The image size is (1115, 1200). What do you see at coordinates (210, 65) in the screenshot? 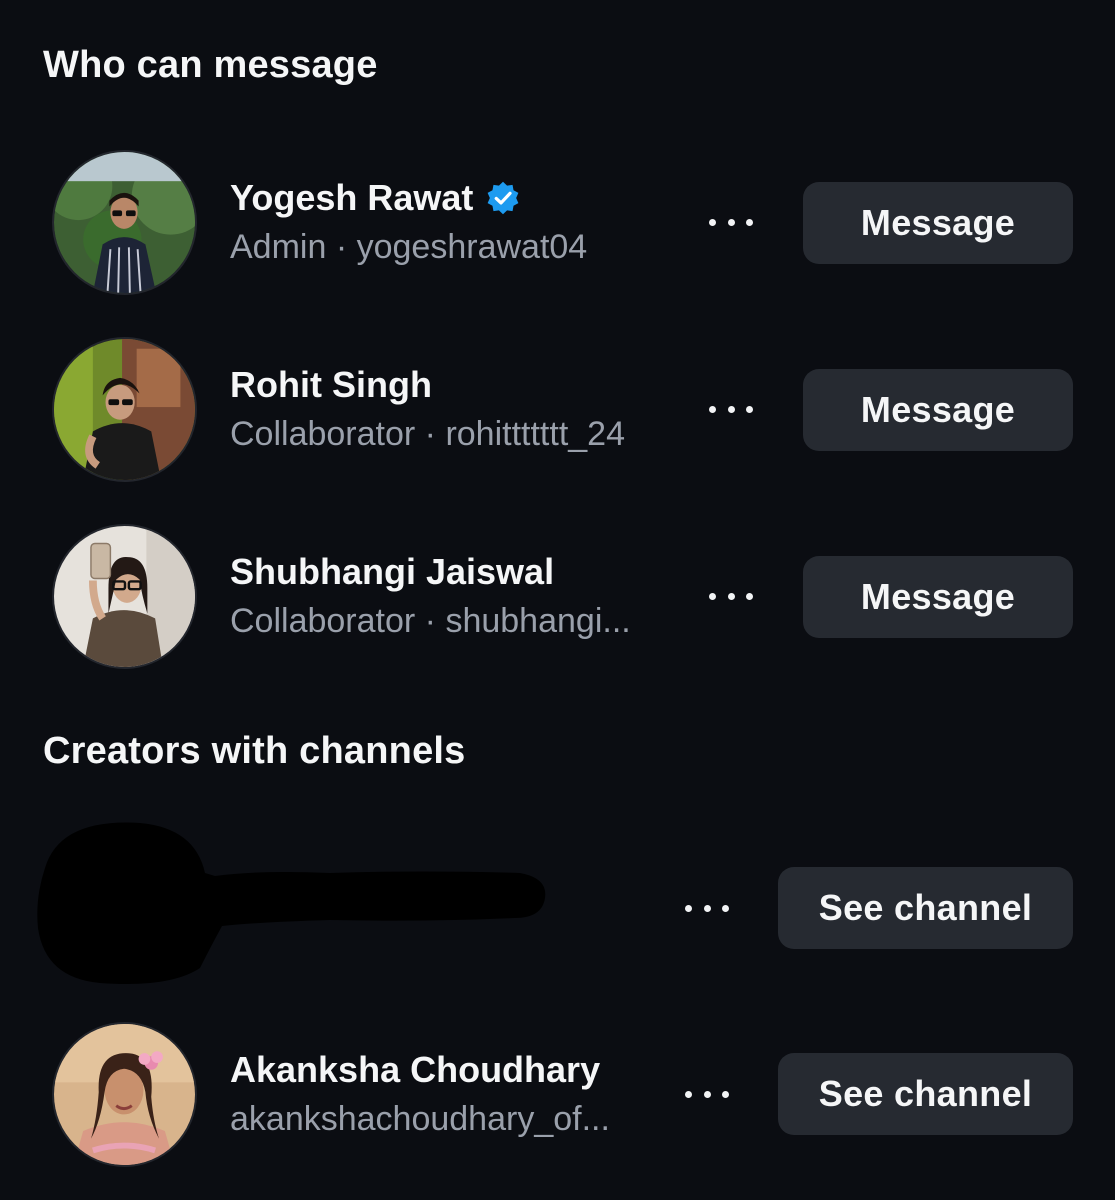
I see `section-title-who-can-message: Who can message` at bounding box center [210, 65].